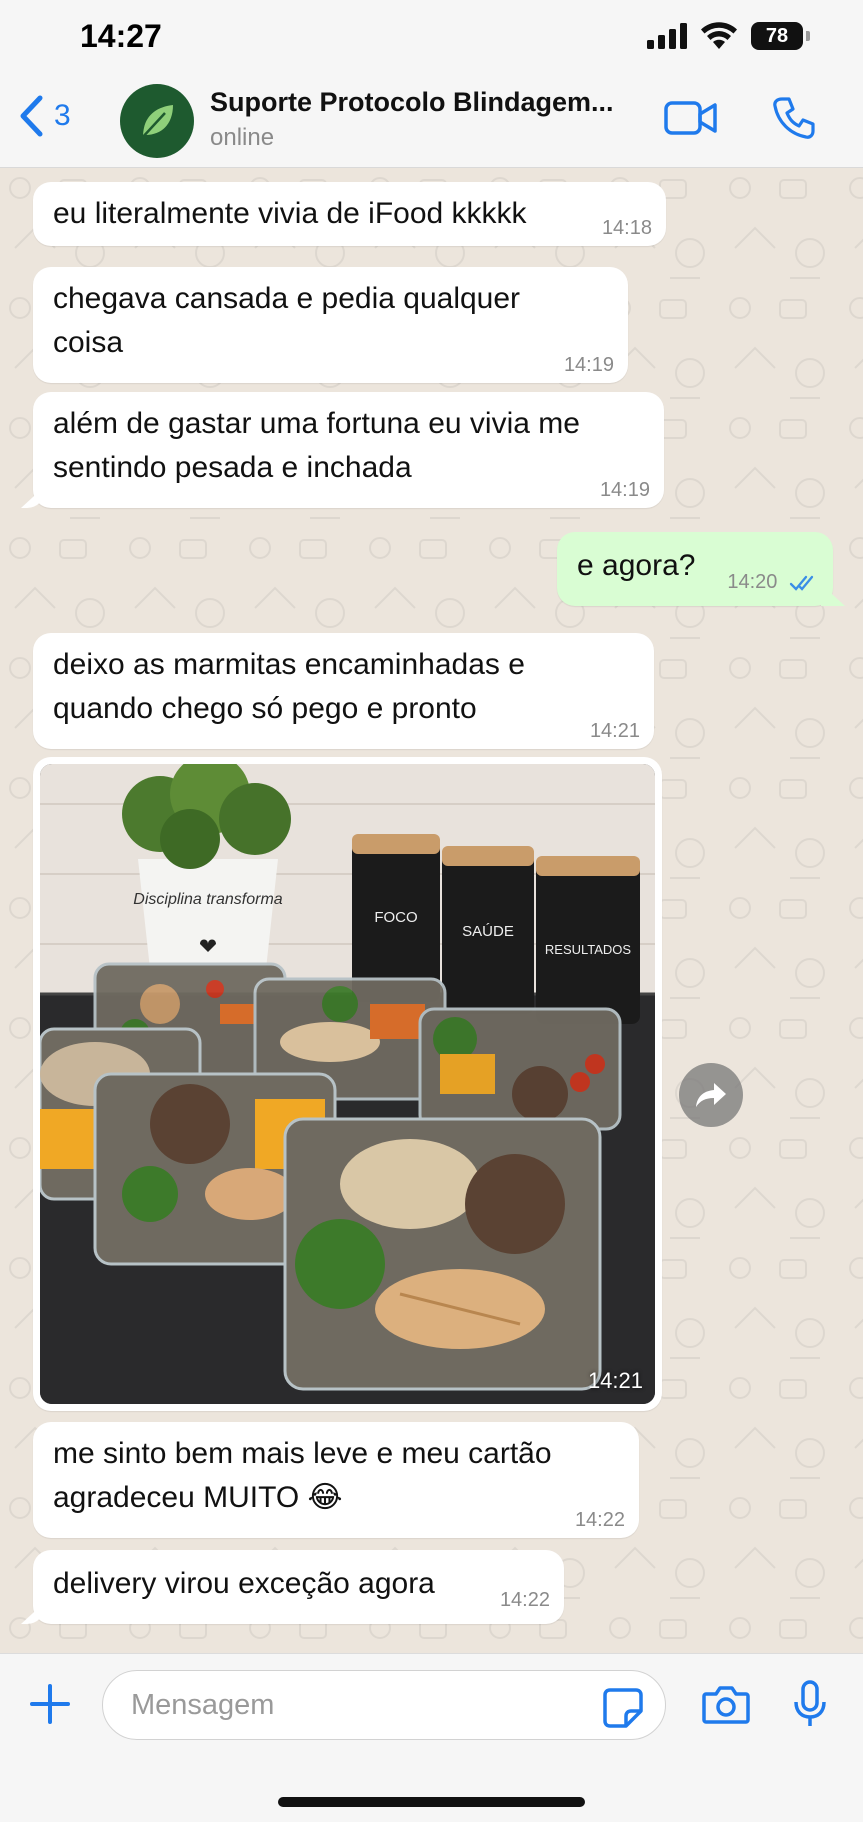  I want to click on status-icons: 78, so click(728, 36).